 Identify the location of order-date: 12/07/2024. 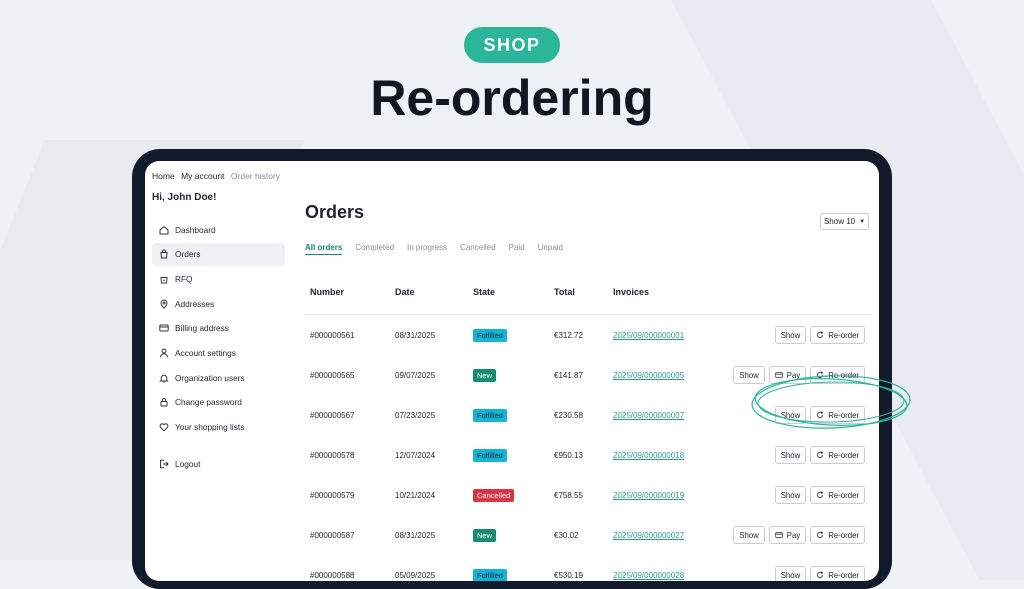
(415, 455).